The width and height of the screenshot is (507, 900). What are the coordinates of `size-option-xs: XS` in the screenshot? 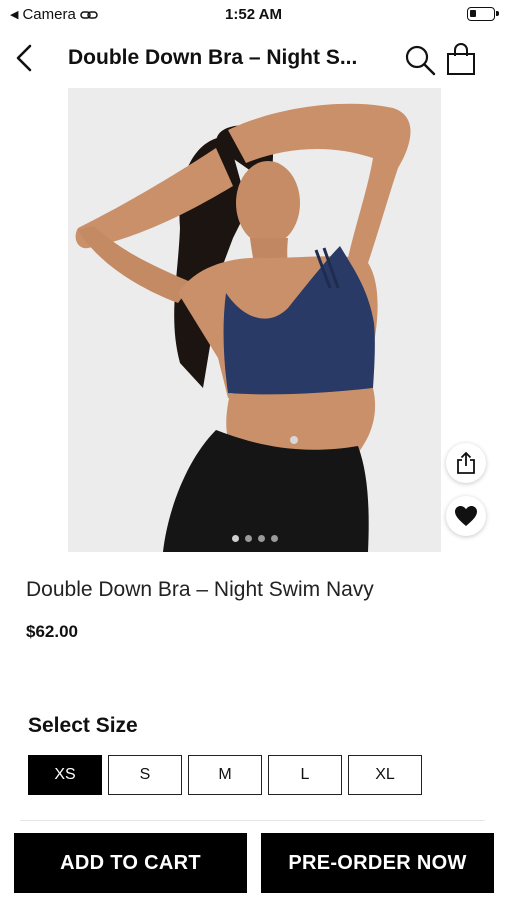 It's located at (65, 775).